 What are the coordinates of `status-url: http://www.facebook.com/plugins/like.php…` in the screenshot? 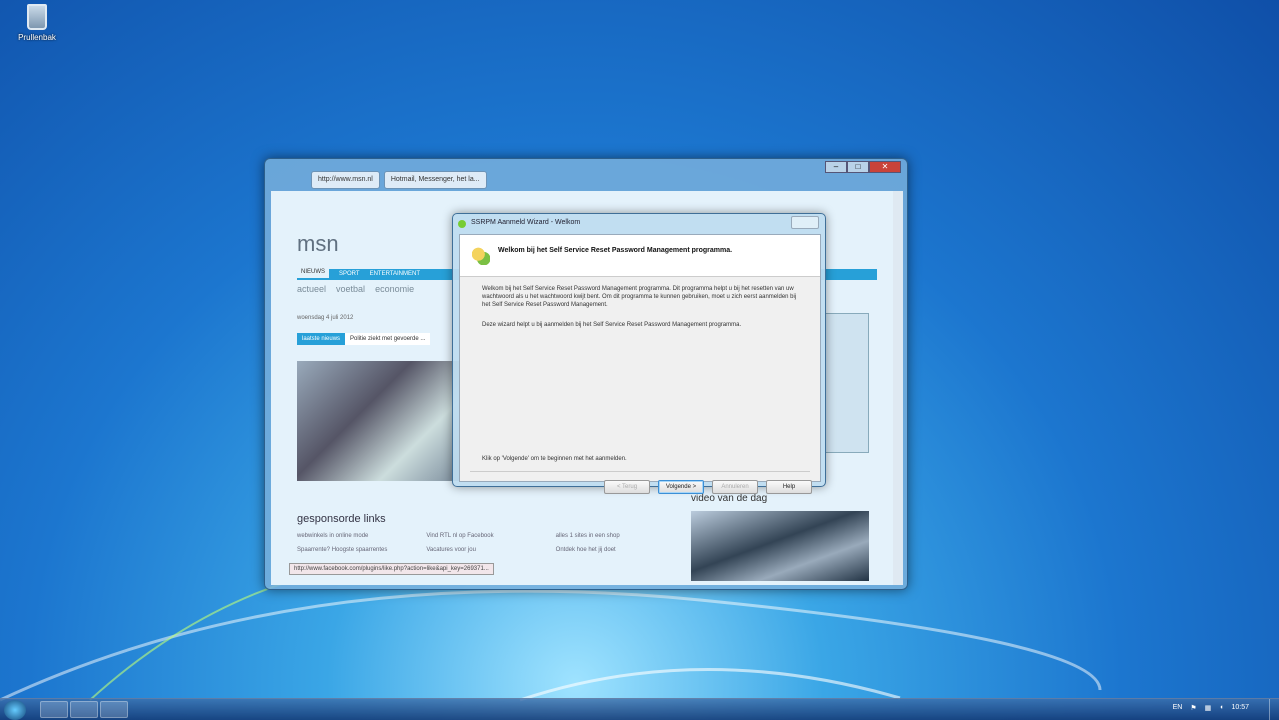 It's located at (391, 569).